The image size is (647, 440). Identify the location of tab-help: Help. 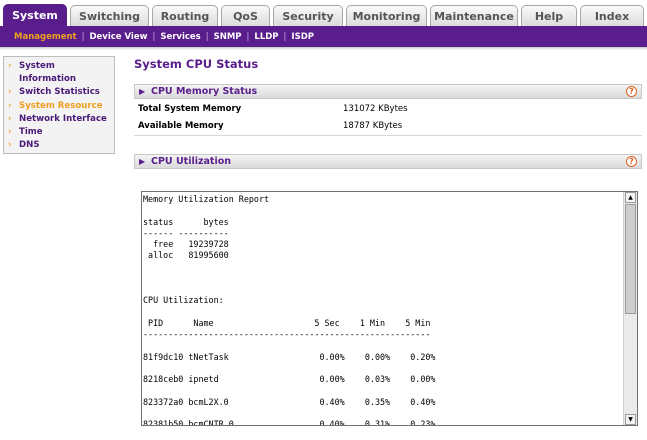
(549, 15).